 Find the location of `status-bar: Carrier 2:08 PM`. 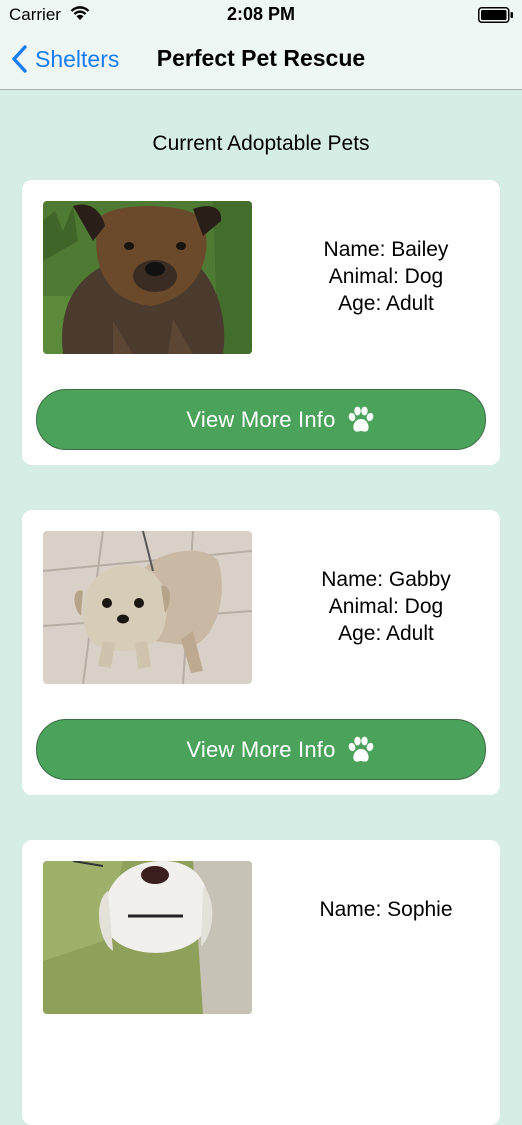

status-bar: Carrier 2:08 PM is located at coordinates (261, 15).